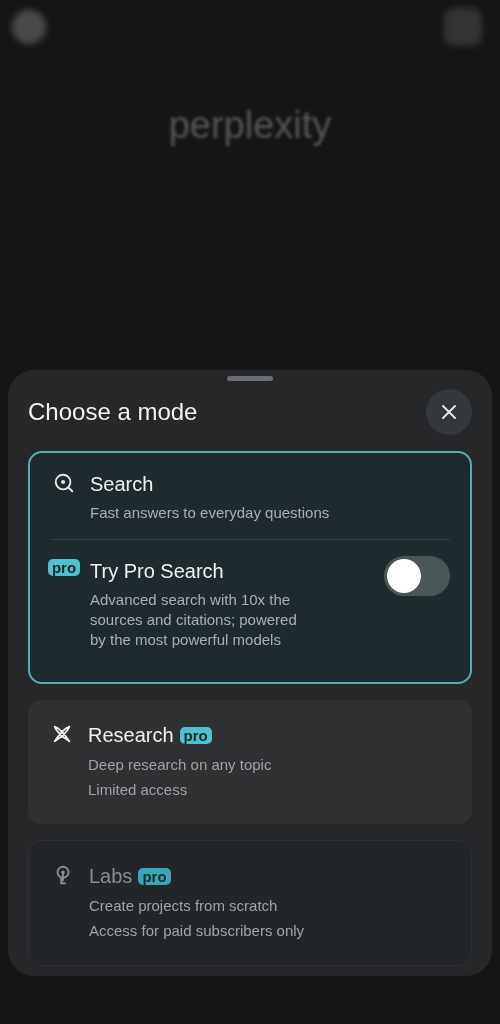 Image resolution: width=500 pixels, height=1024 pixels. I want to click on mode-description: Fast answers to everyday questions, so click(210, 513).